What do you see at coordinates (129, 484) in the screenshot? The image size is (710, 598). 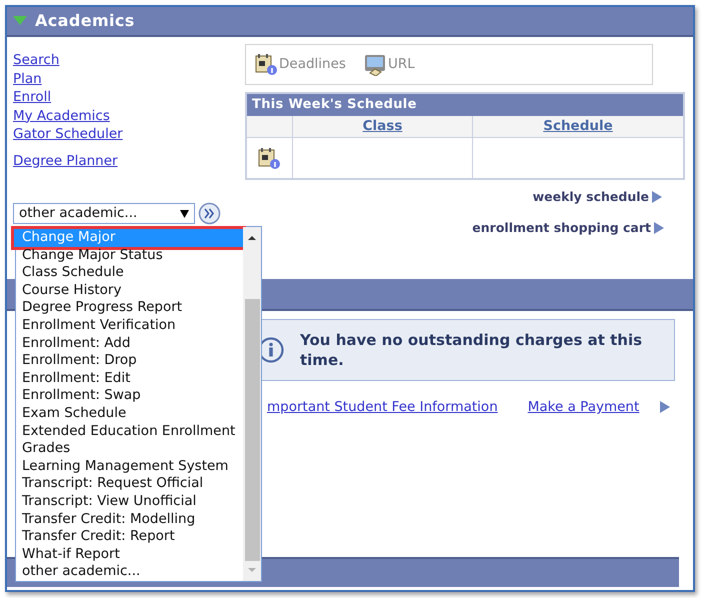 I see `dropdown-option: Transcript: Request Official` at bounding box center [129, 484].